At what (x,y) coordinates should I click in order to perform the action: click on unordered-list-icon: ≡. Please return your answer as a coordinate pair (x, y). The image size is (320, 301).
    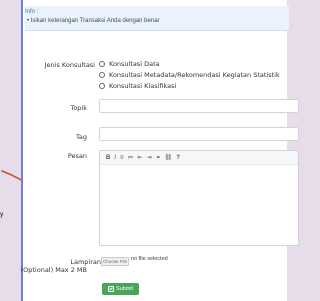
    Looking at the image, I should click on (122, 158).